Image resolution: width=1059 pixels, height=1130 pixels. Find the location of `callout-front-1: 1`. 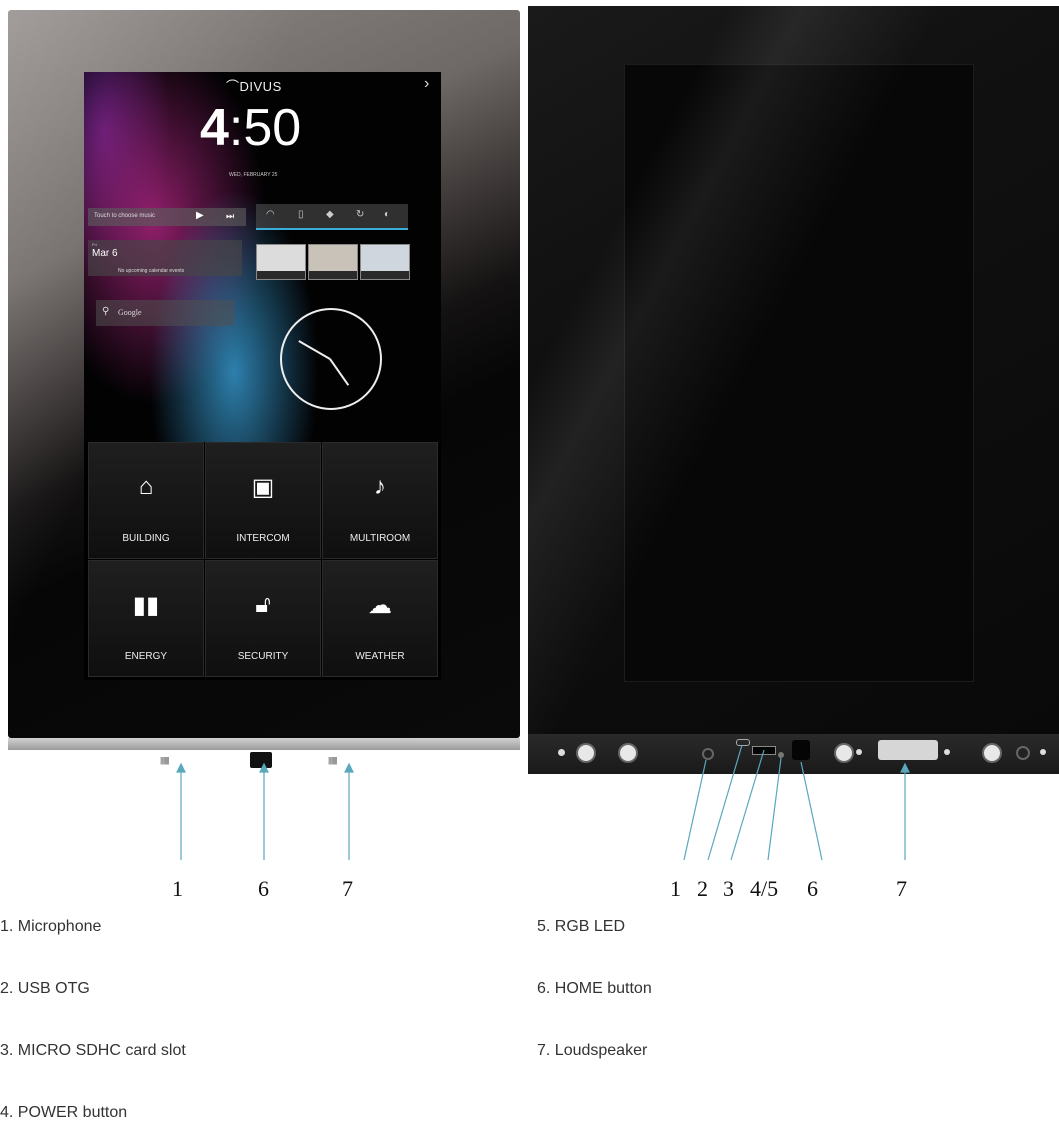

callout-front-1: 1 is located at coordinates (177, 888).